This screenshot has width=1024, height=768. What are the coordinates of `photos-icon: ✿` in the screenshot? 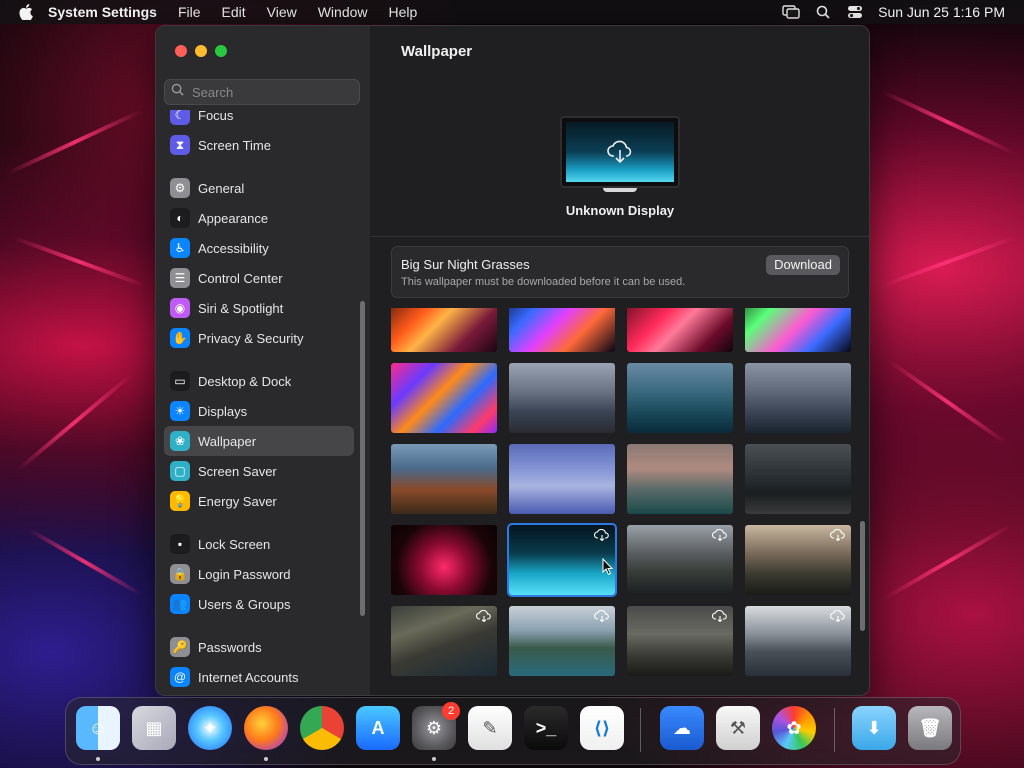 It's located at (794, 728).